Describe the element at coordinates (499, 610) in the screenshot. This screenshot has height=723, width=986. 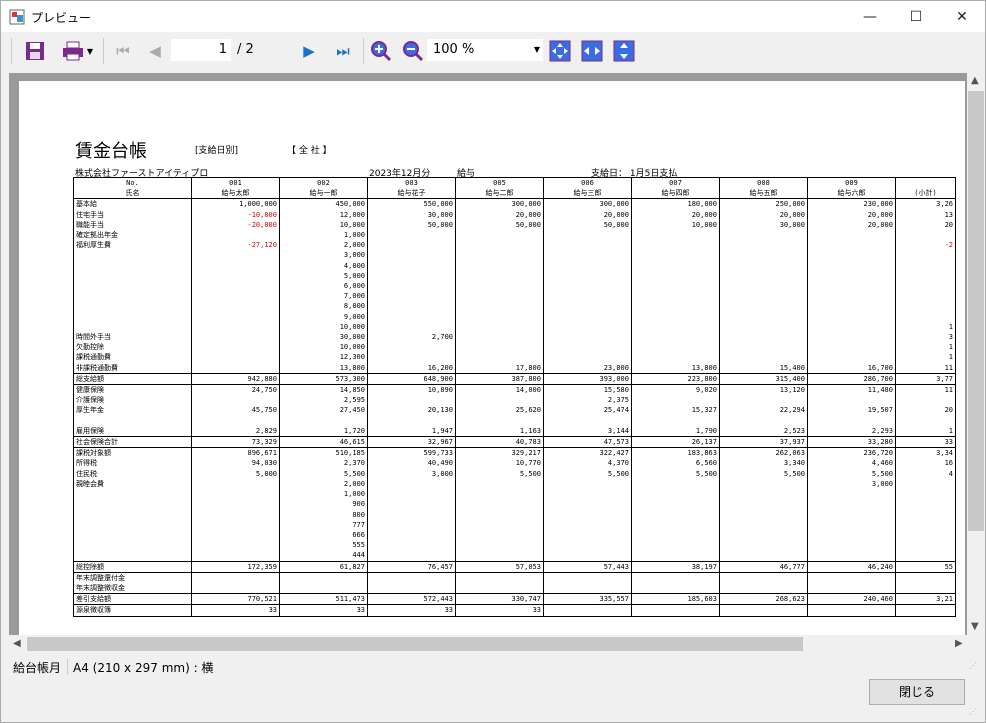
I see `table-cell: 33` at that location.